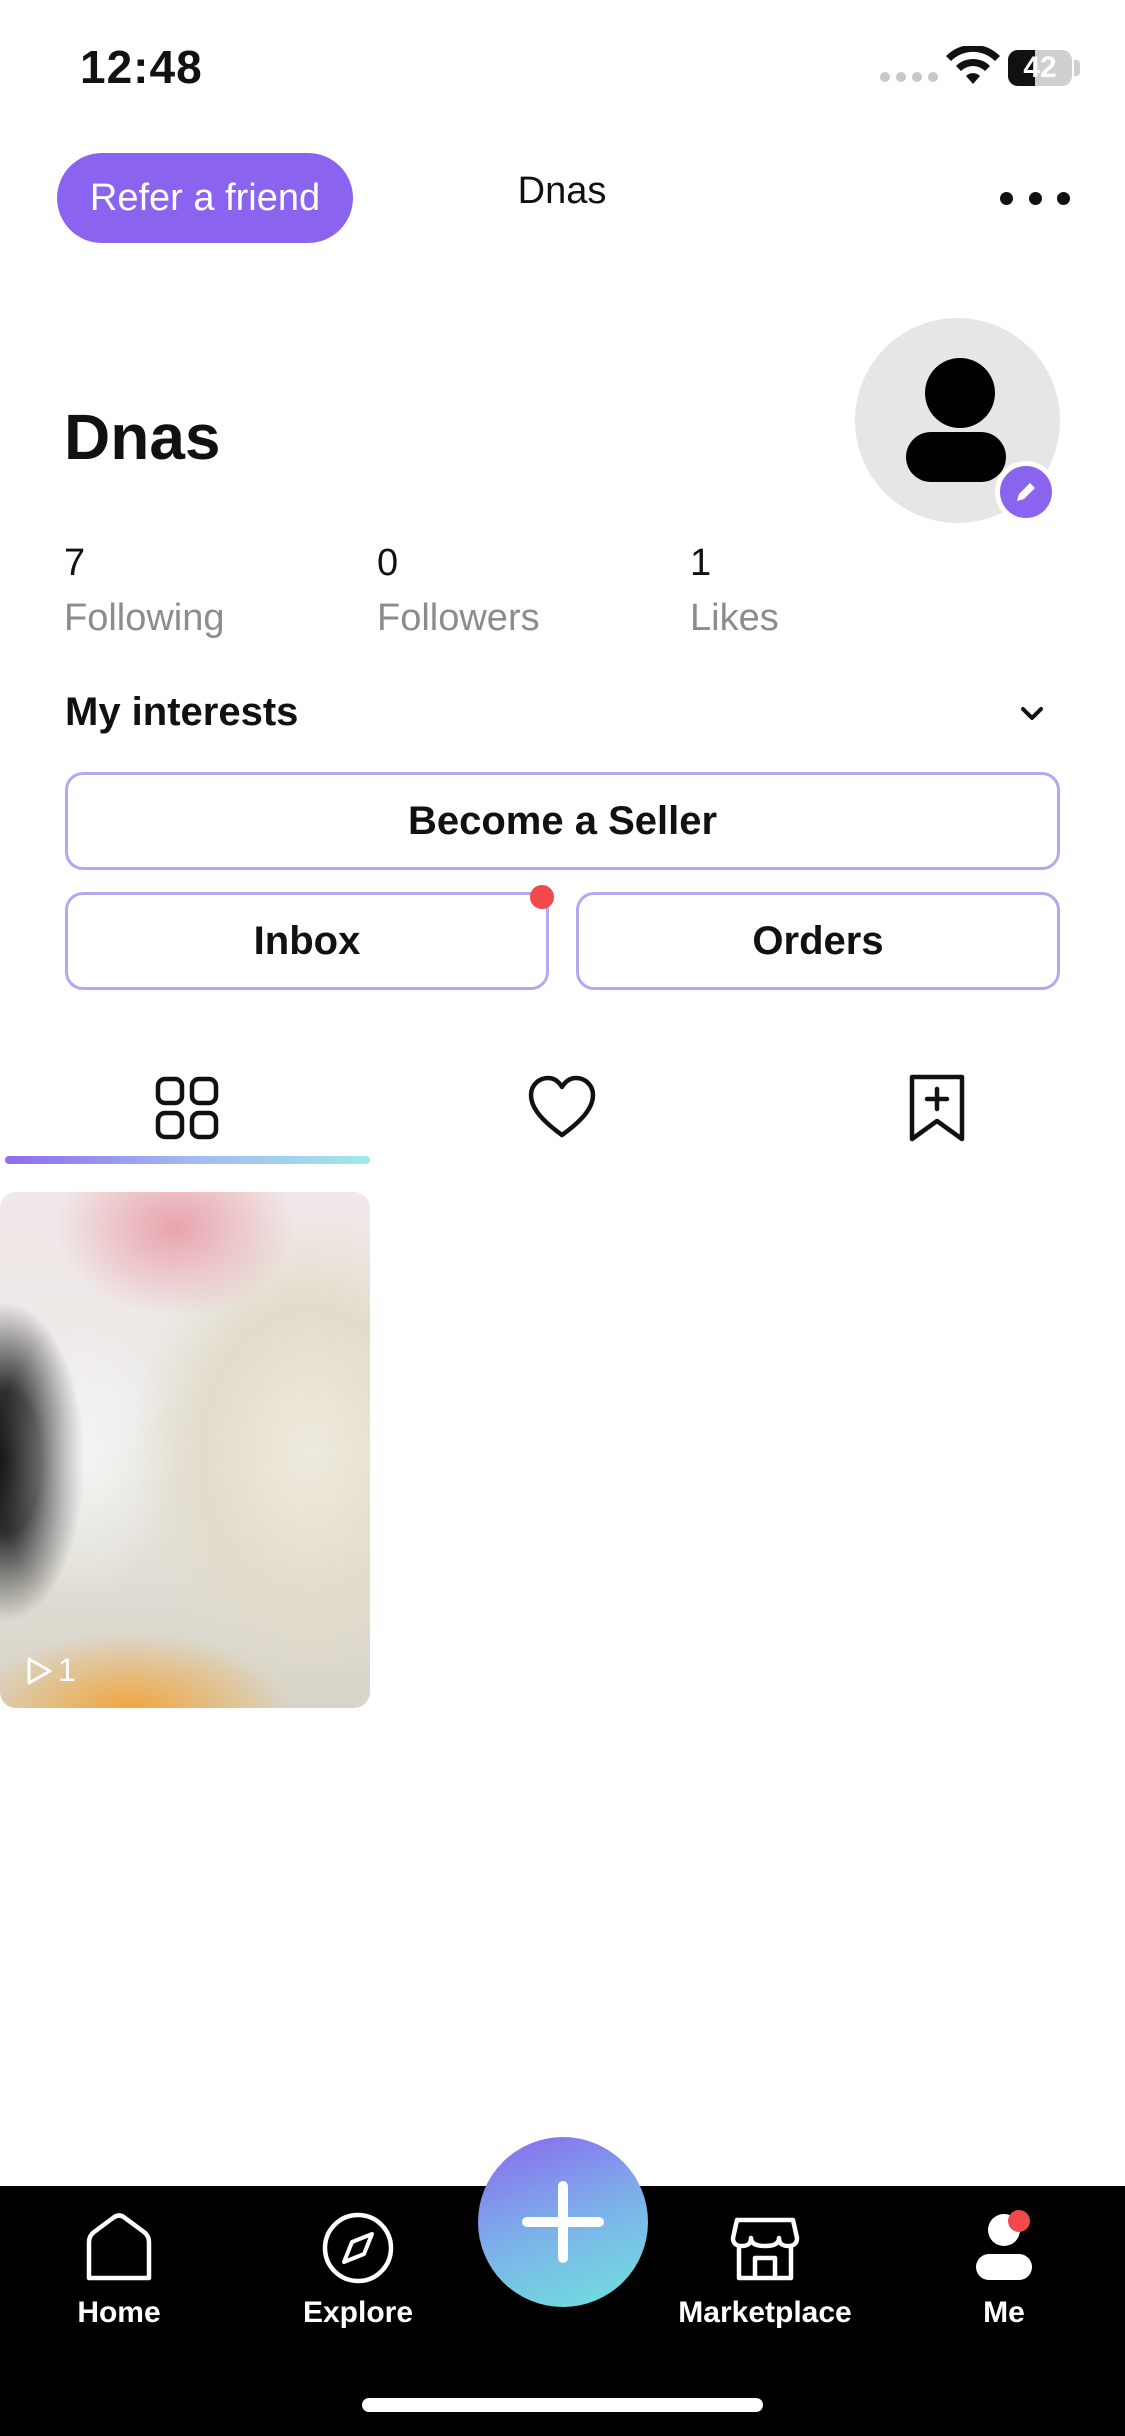 Image resolution: width=1125 pixels, height=2436 pixels. I want to click on stat-count: 7, so click(75, 563).